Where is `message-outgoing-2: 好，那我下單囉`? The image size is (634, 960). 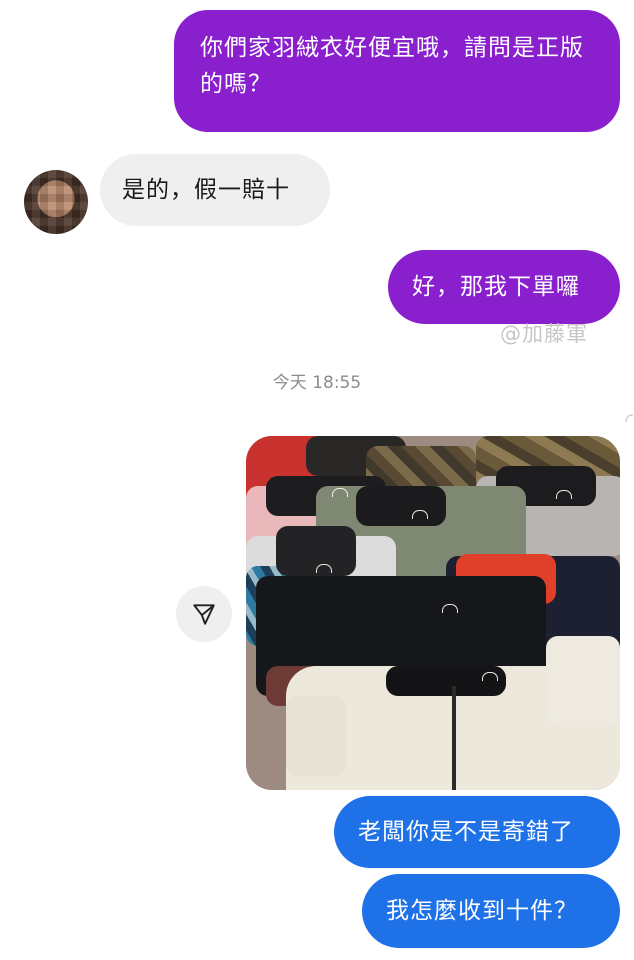 message-outgoing-2: 好，那我下單囉 is located at coordinates (504, 287).